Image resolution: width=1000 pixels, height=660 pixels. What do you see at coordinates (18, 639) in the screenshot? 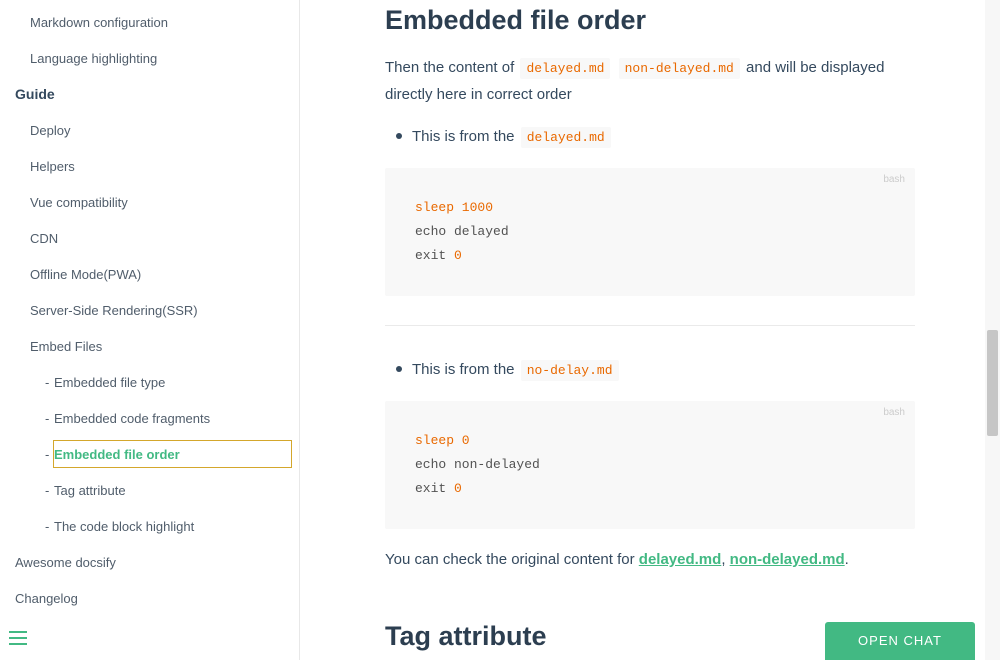
I see `hamburger-menu-icon` at bounding box center [18, 639].